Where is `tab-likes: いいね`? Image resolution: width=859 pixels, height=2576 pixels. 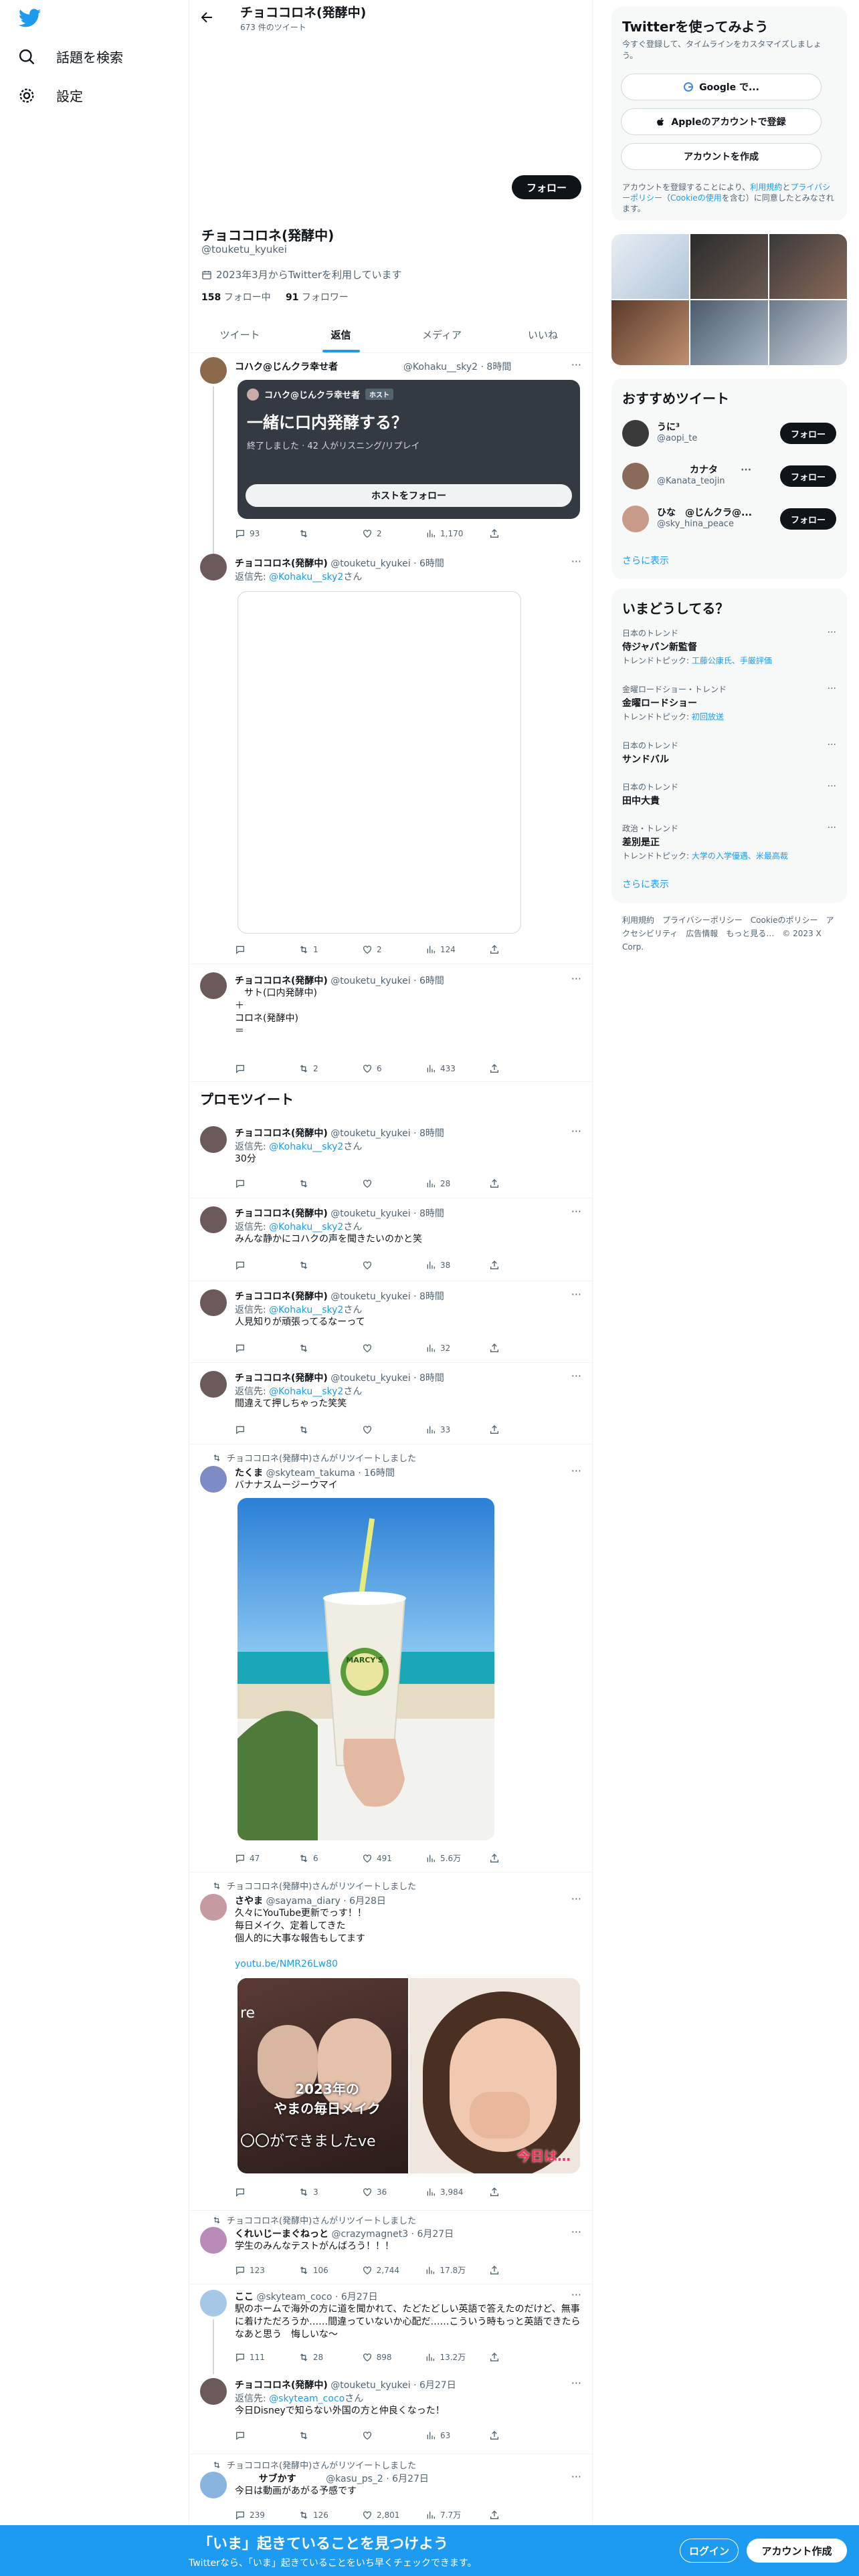
tab-likes: いいね is located at coordinates (542, 334).